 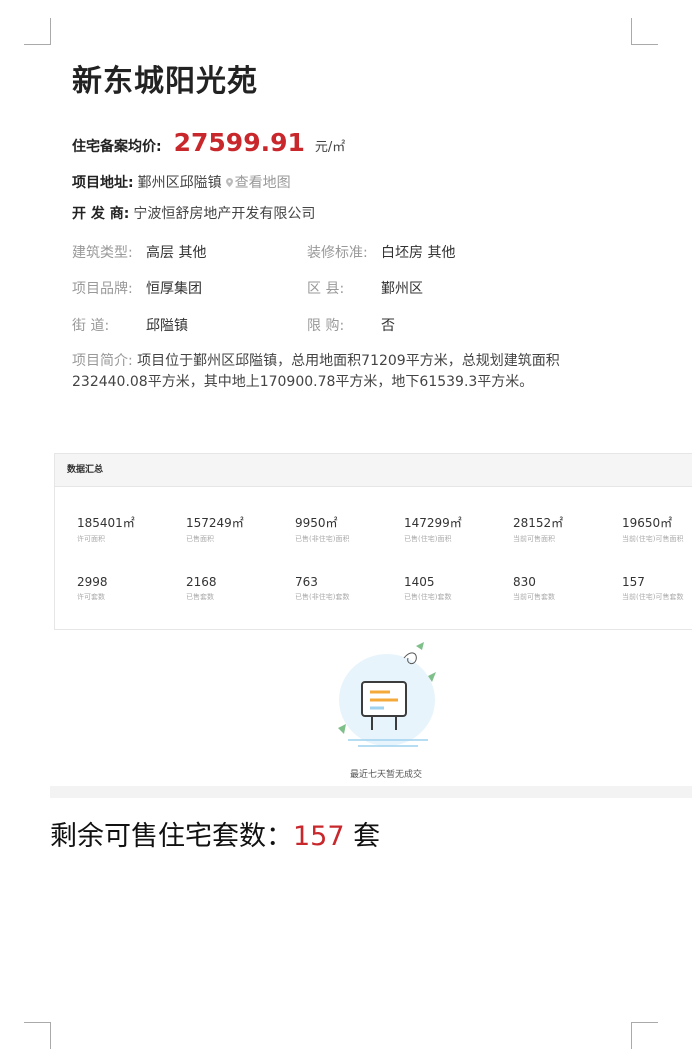 I want to click on address-value: 鄞州区邱隘镇, so click(x=179, y=183).